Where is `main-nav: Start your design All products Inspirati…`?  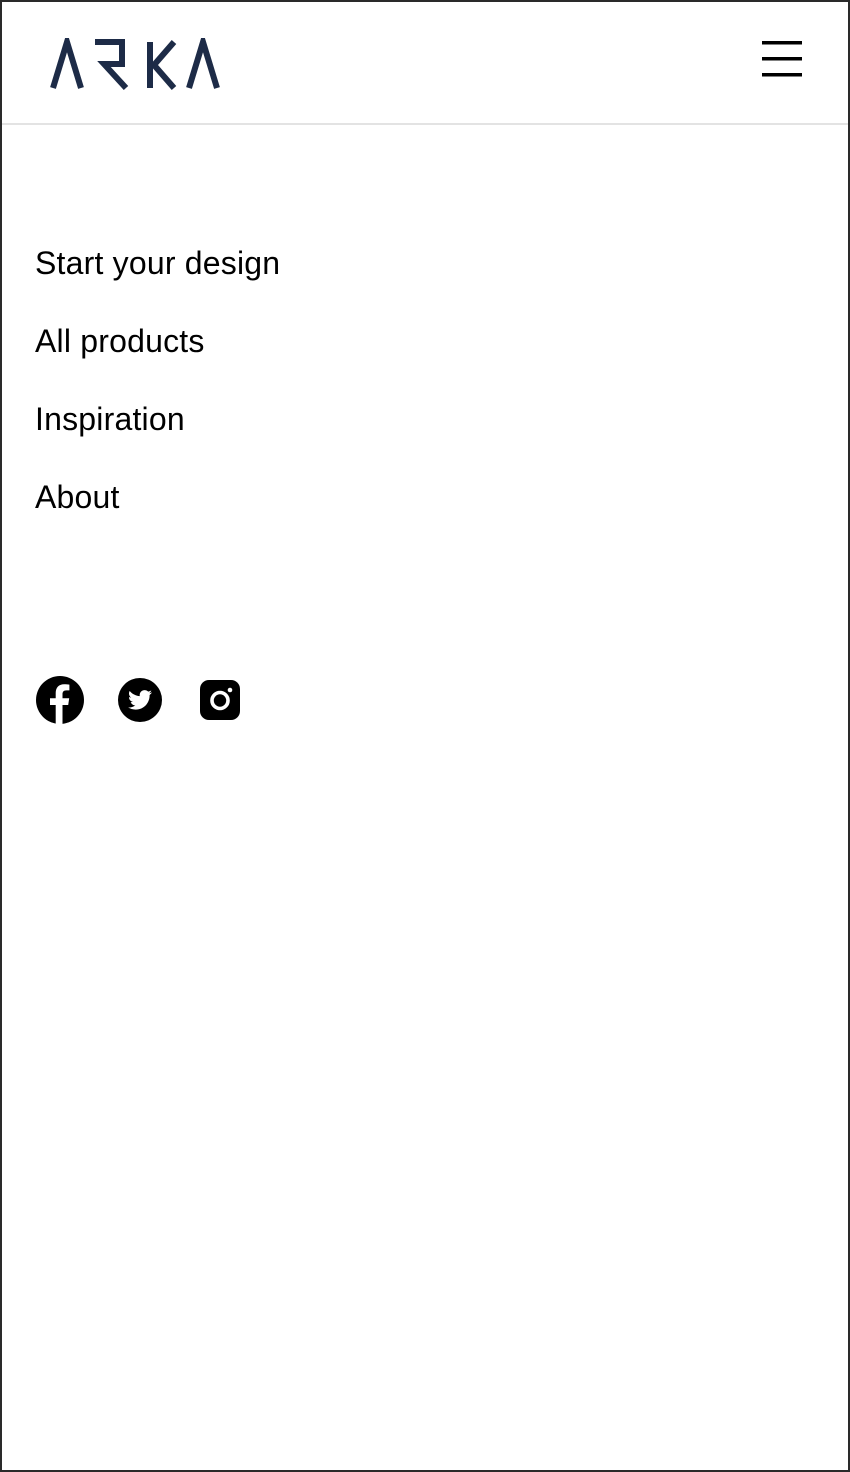
main-nav: Start your design All products Inspirati… is located at coordinates (157, 380).